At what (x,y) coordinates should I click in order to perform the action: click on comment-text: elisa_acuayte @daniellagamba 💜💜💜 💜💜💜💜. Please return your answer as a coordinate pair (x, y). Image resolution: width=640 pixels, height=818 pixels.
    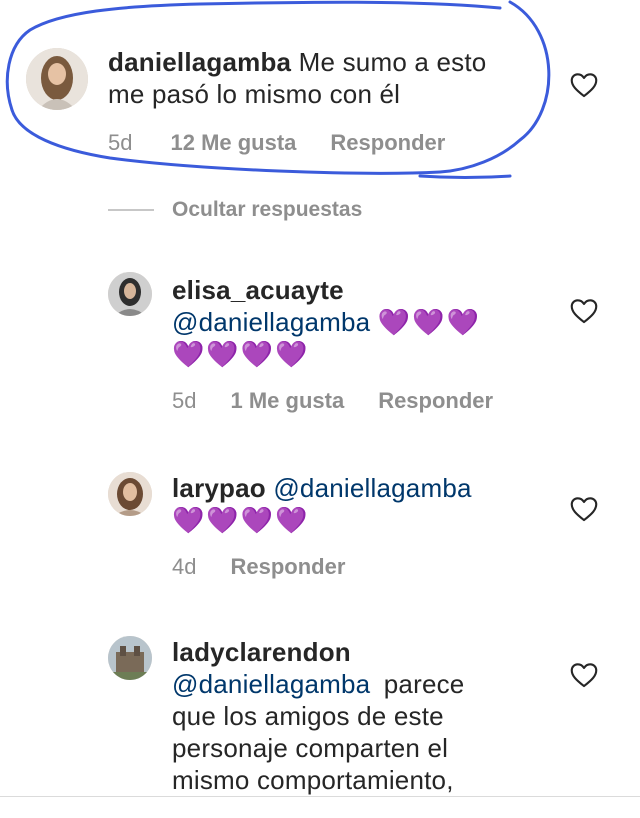
    Looking at the image, I should click on (362, 322).